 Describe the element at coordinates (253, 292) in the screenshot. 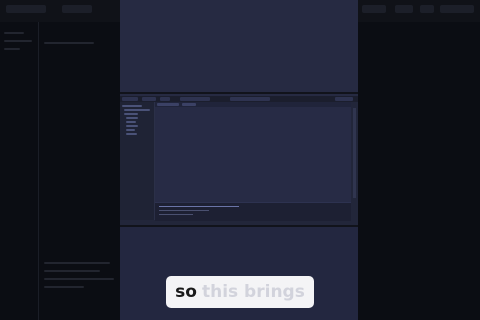

I see `caption-upcoming-words: this brings` at that location.